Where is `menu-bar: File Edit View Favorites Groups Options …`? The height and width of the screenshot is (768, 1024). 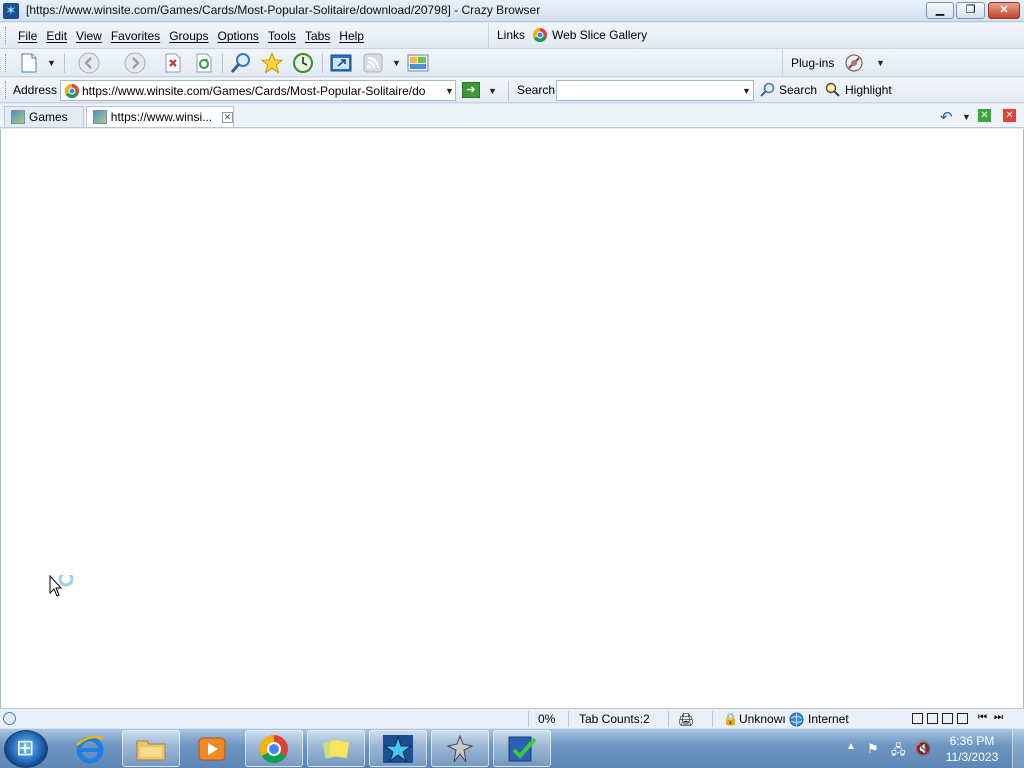 menu-bar: File Edit View Favorites Groups Options … is located at coordinates (512, 36).